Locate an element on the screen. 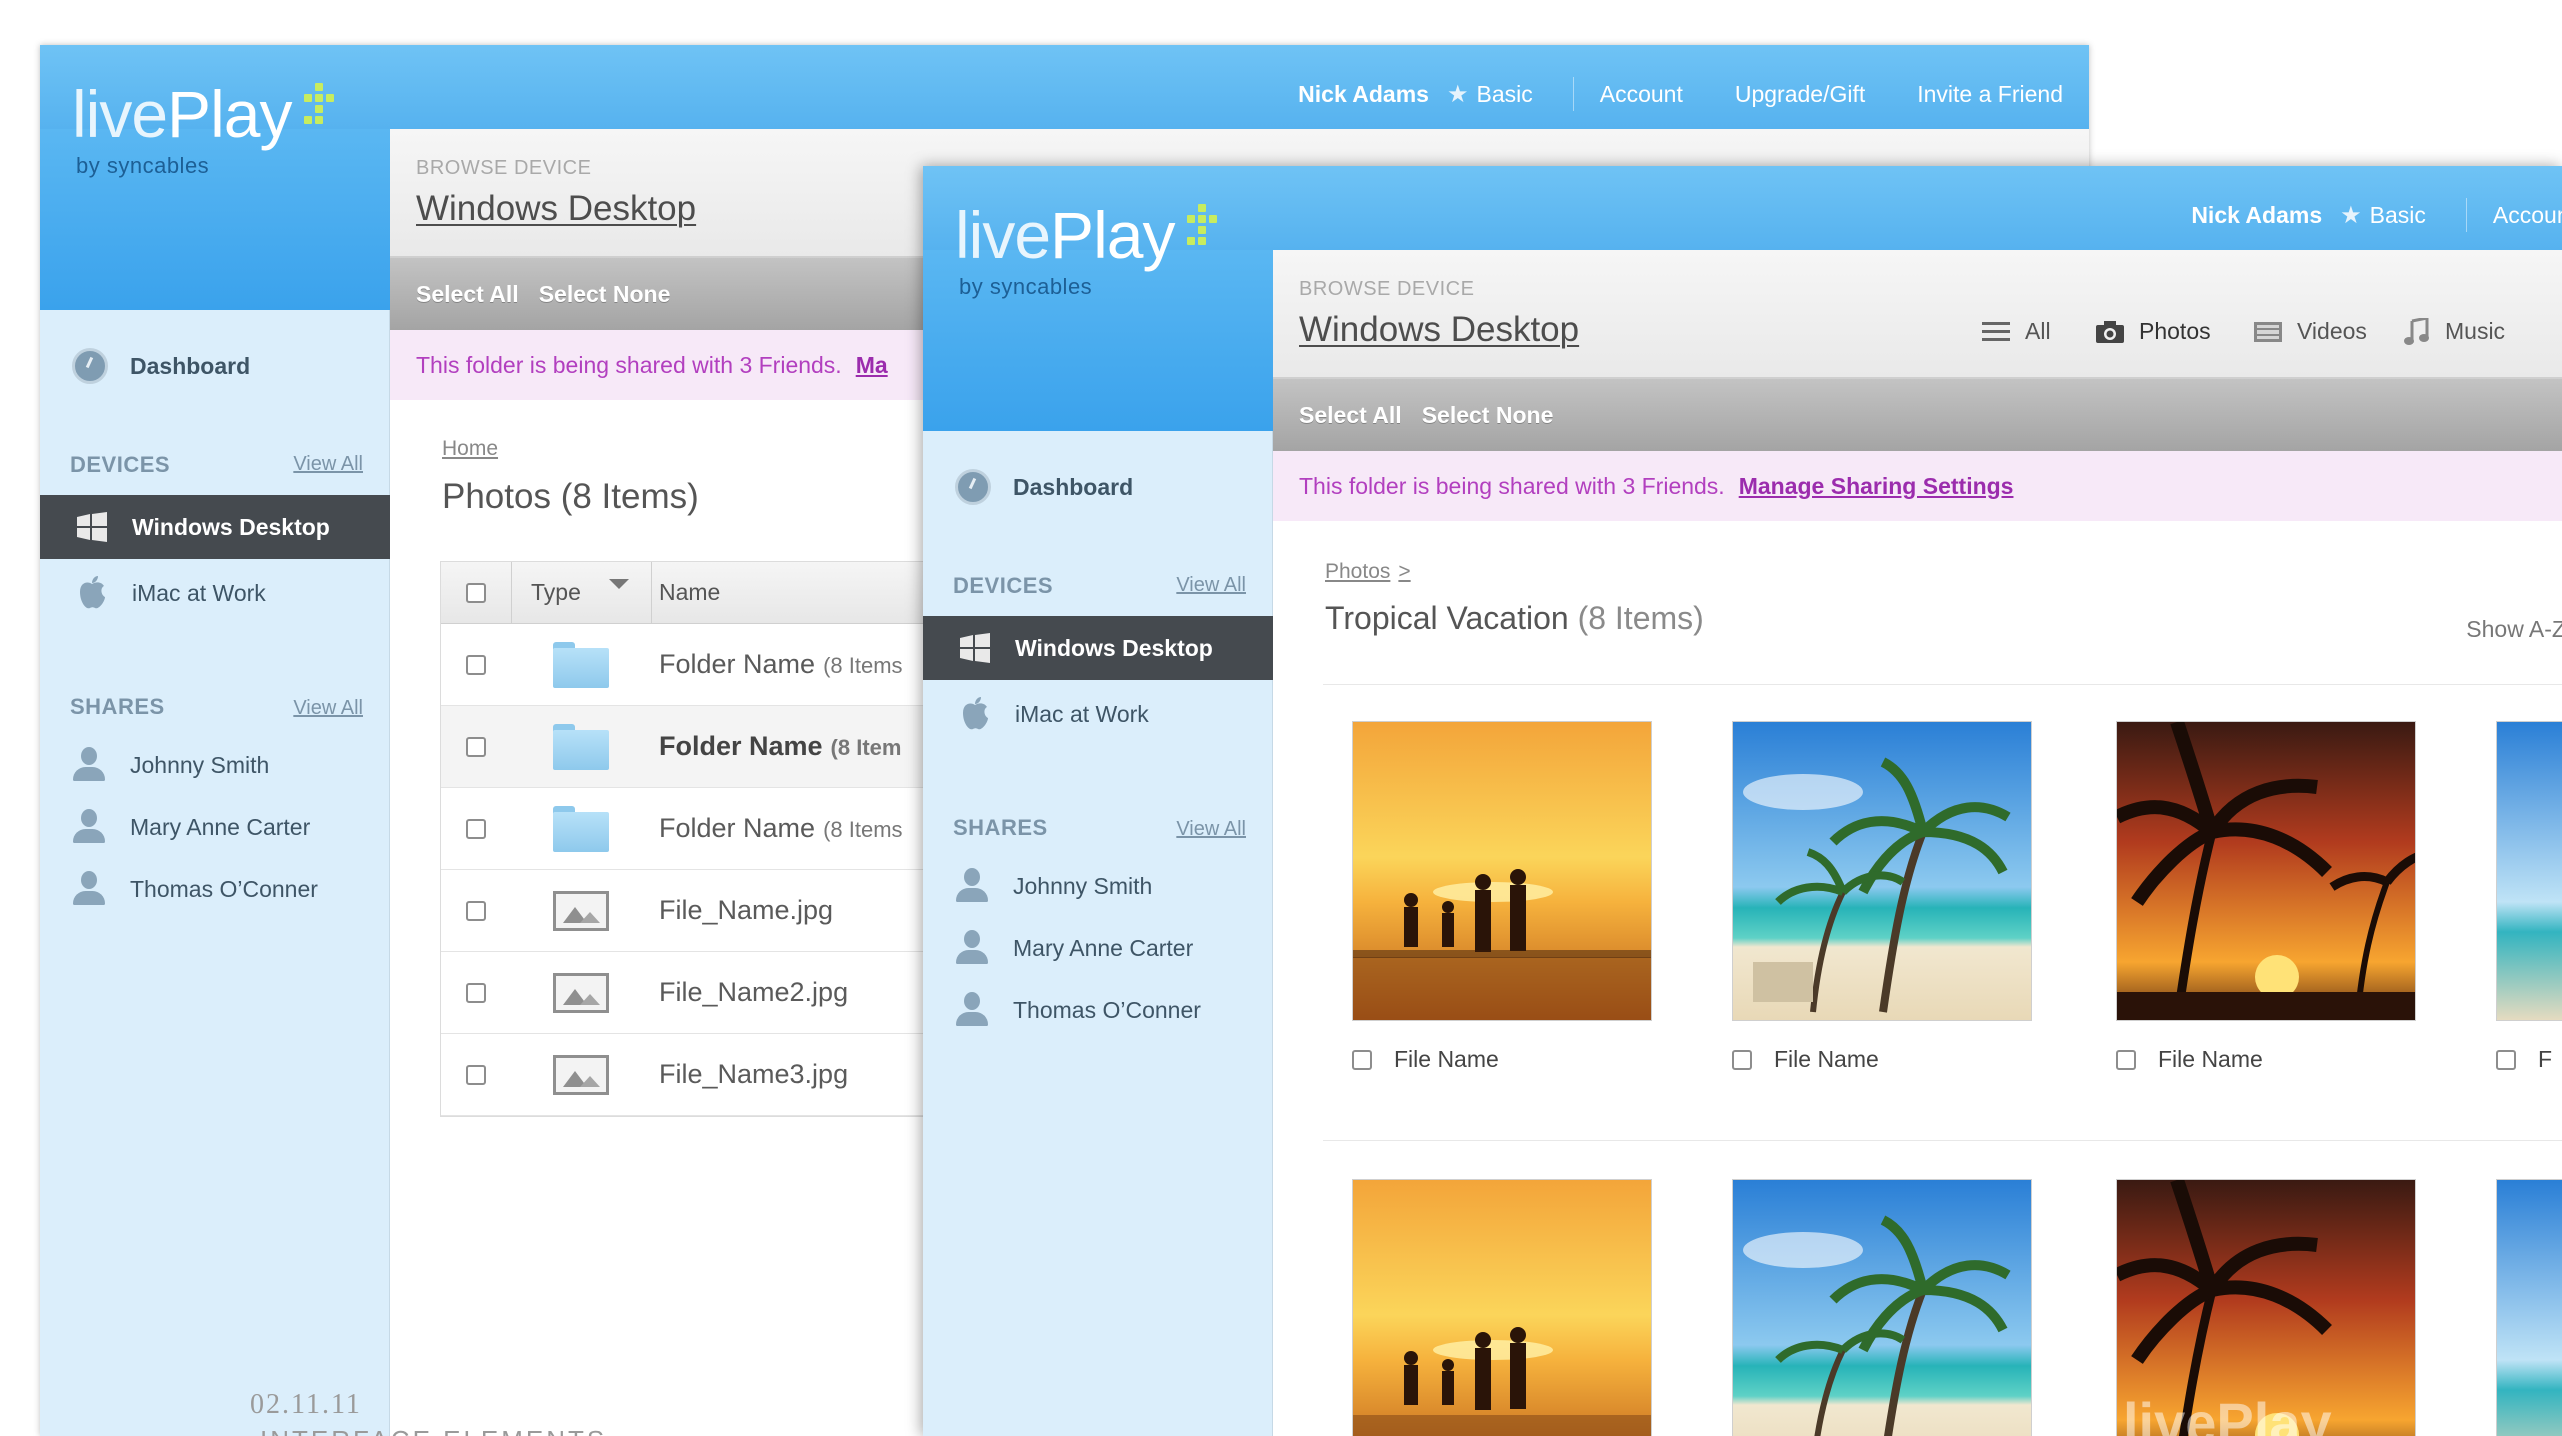 Image resolution: width=2562 pixels, height=1436 pixels. row-name: File_Name2.jpg is located at coordinates (754, 992).